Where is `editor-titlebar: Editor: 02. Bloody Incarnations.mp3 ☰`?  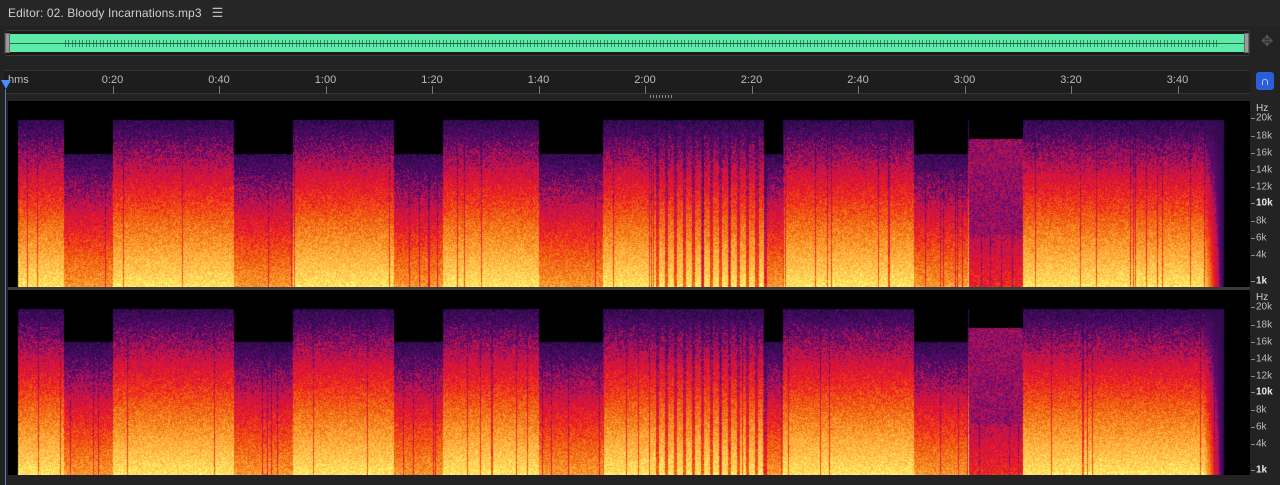
editor-titlebar: Editor: 02. Bloody Incarnations.mp3 ☰ is located at coordinates (640, 13).